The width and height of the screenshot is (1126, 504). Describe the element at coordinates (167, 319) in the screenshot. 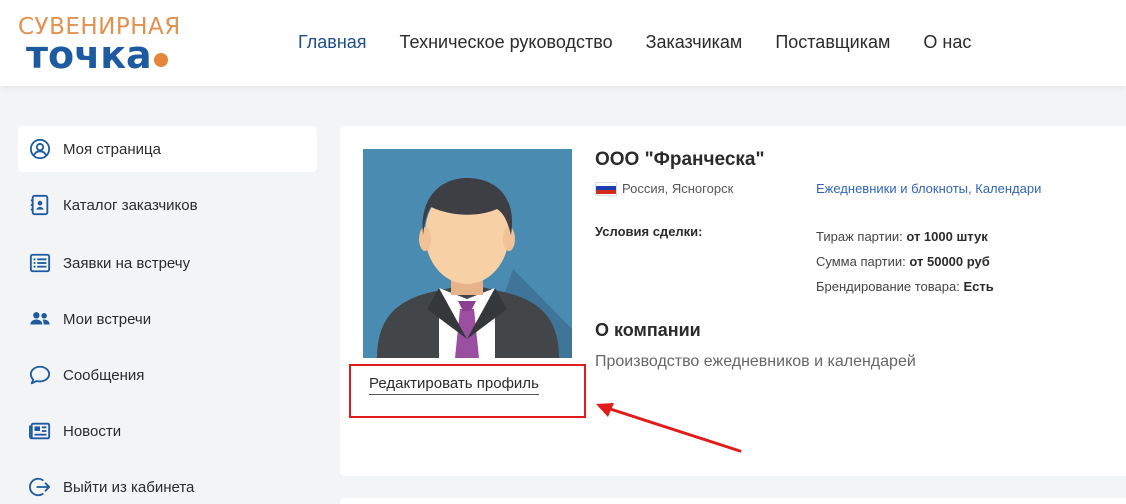

I see `sidebar-item-my-meetings: Мои встречи` at that location.